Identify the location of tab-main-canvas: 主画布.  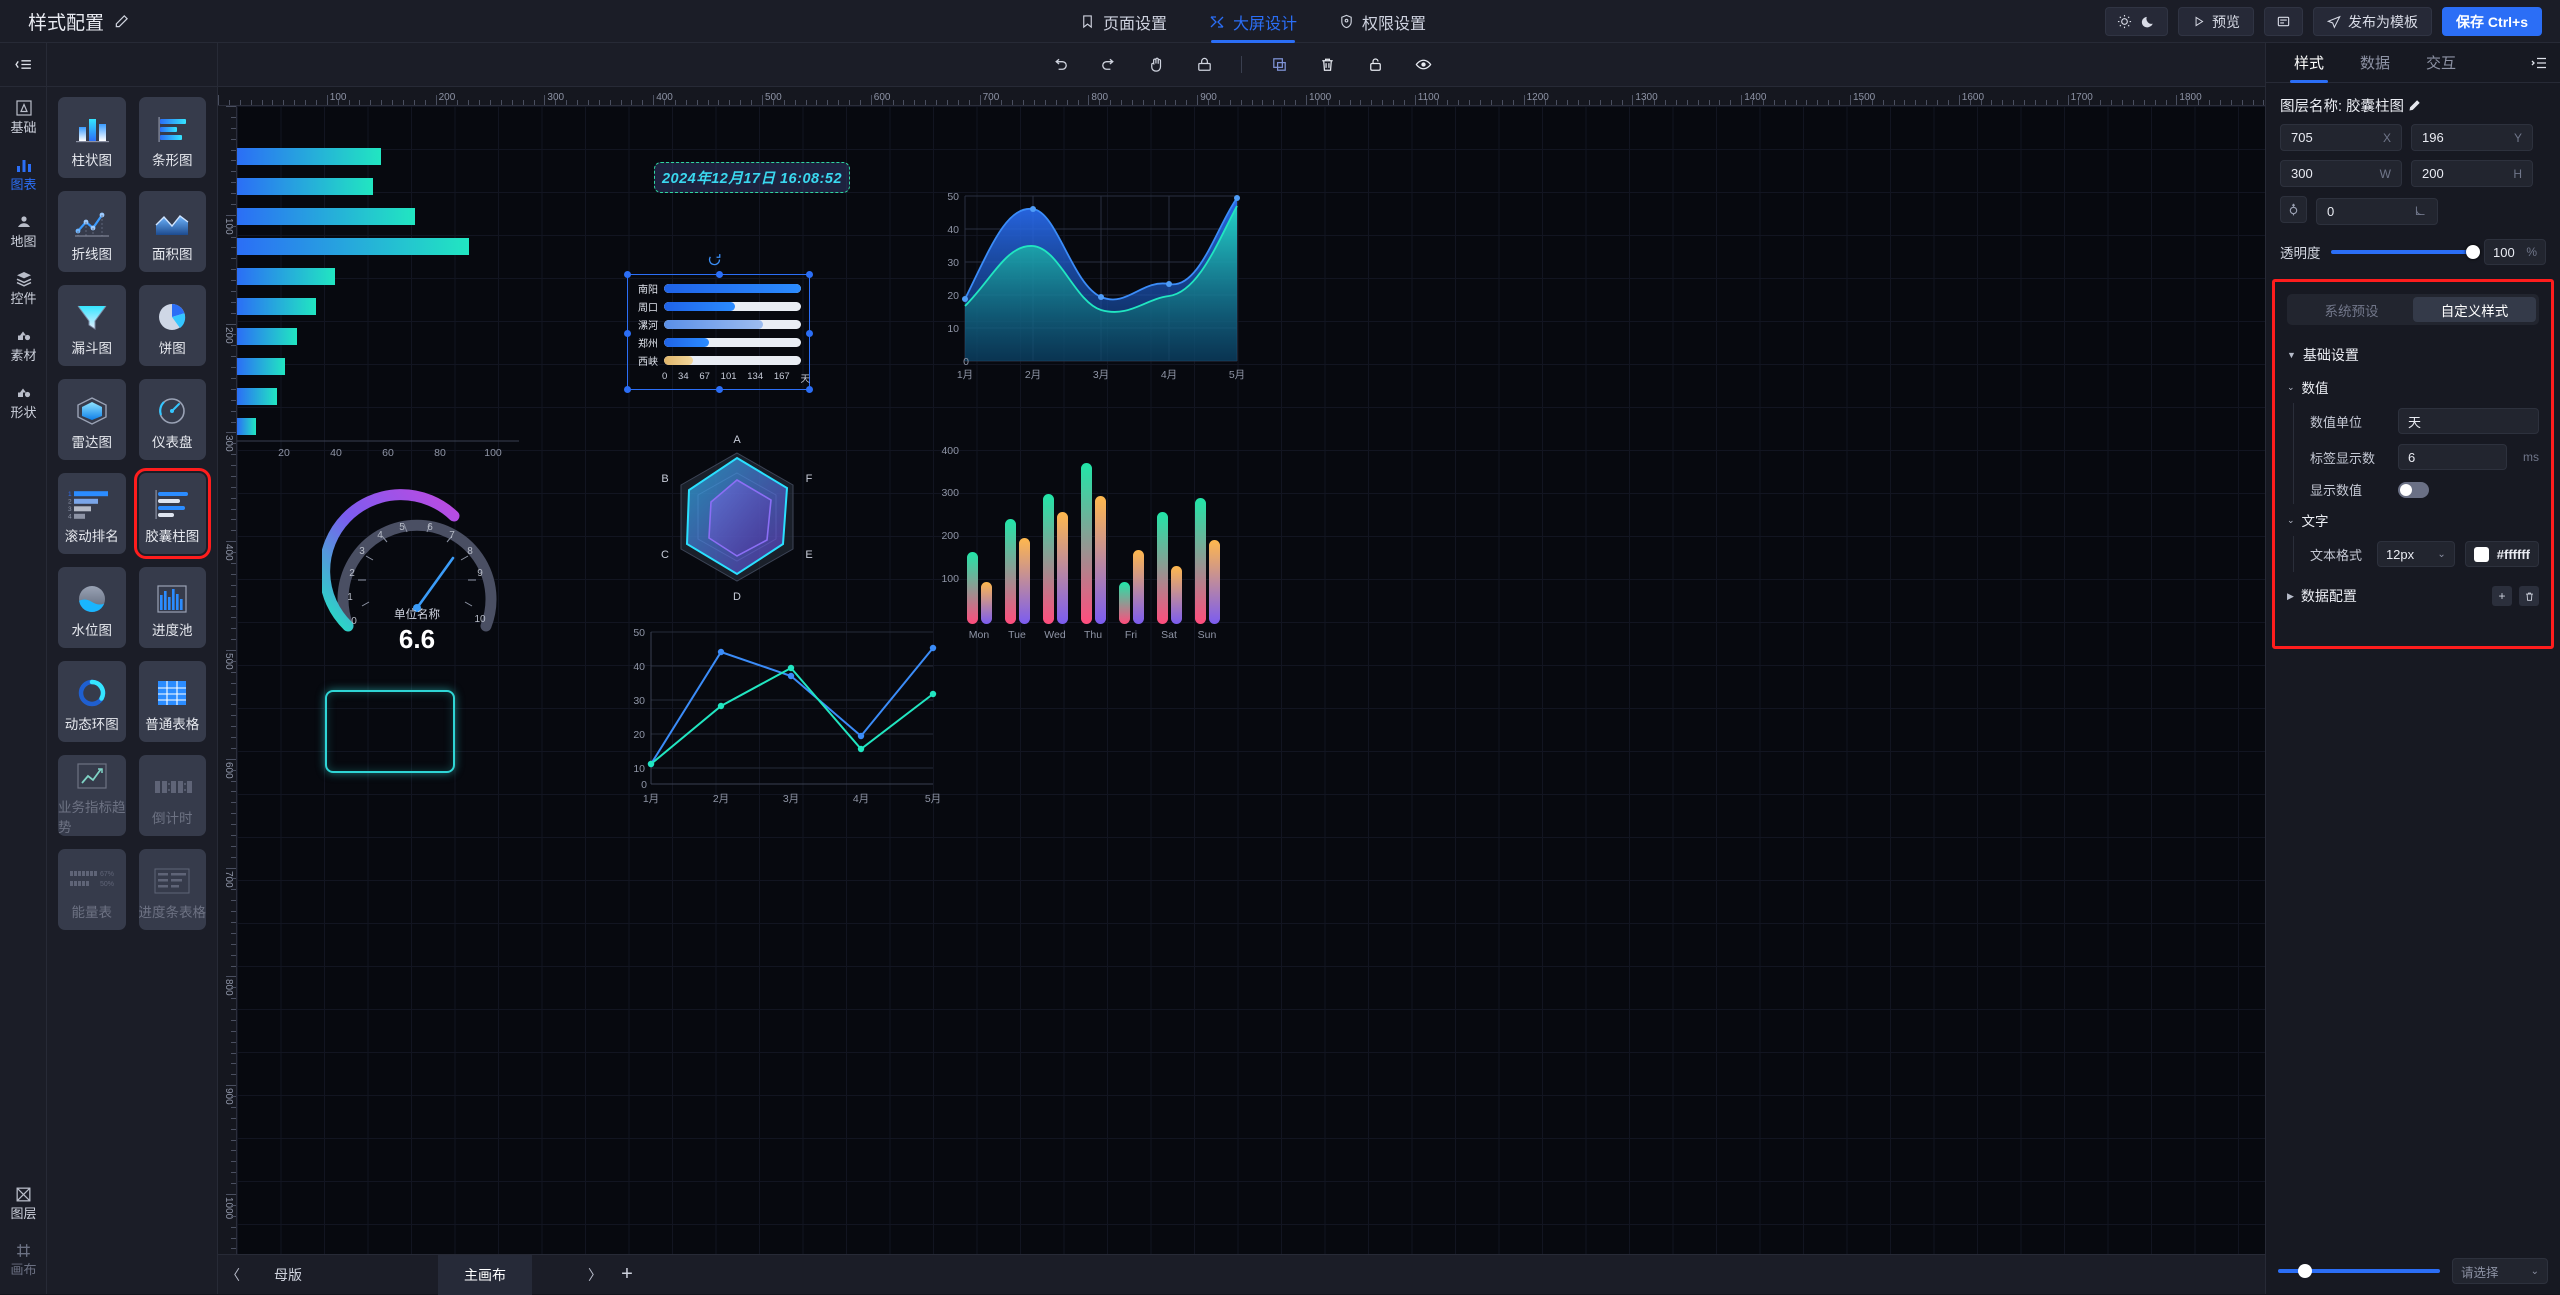
(485, 1275).